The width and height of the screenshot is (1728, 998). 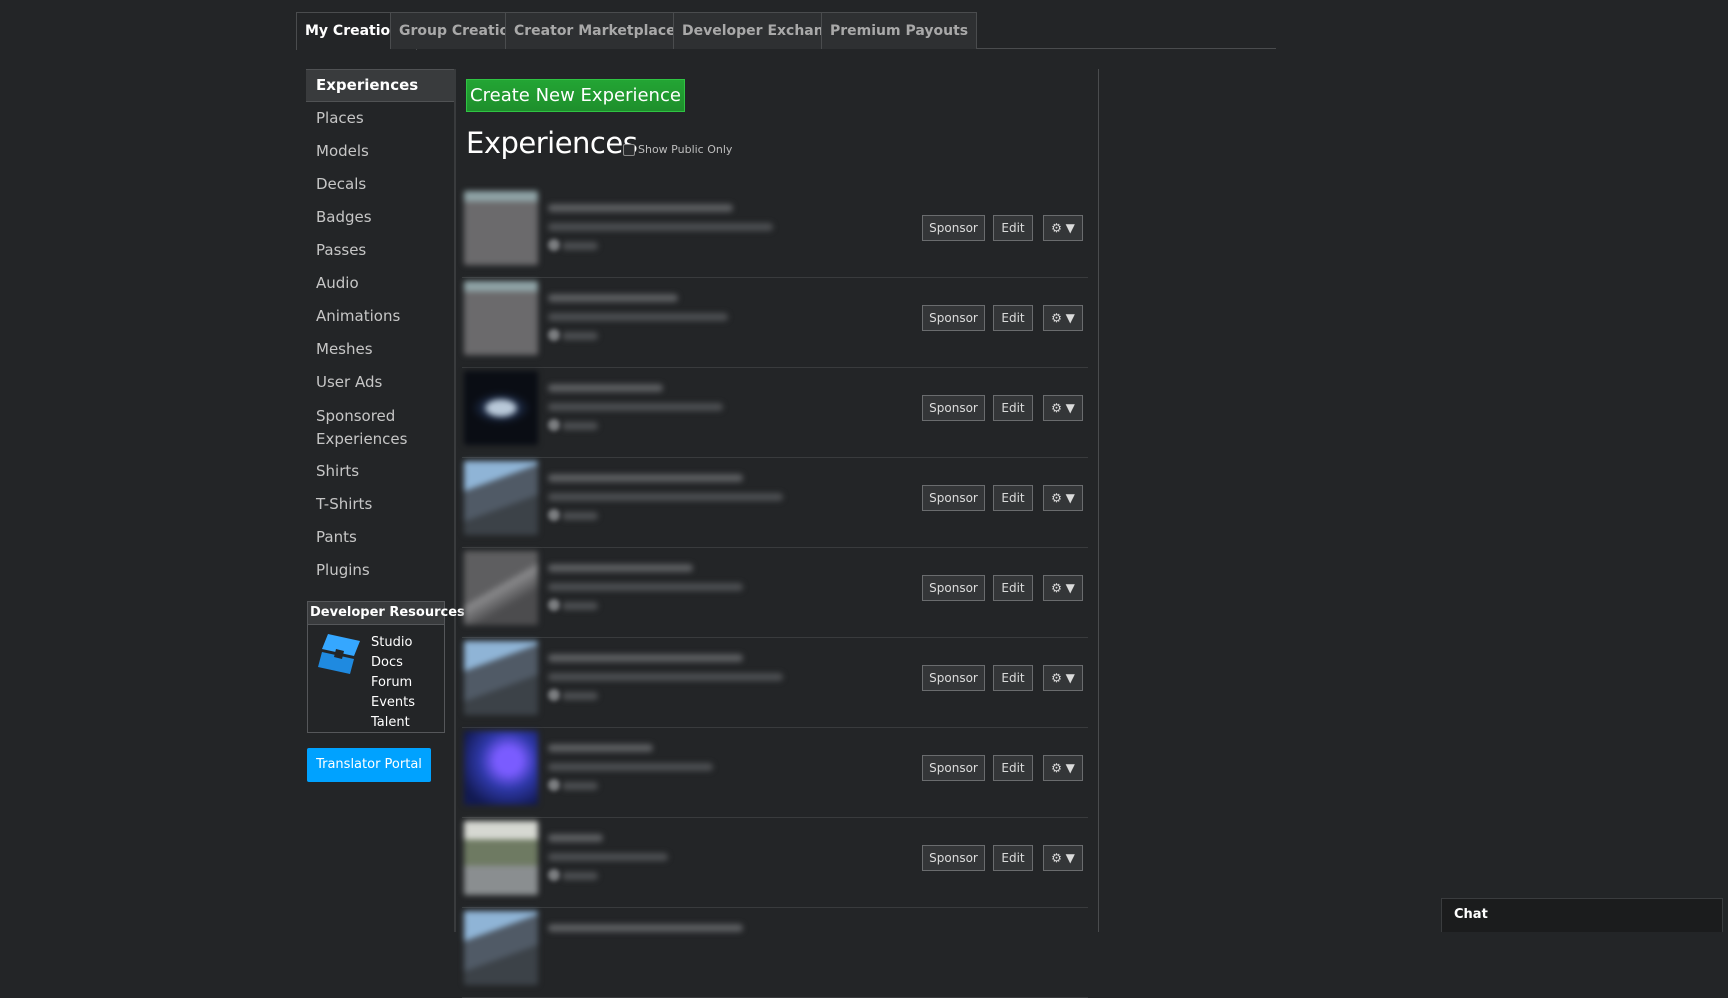 I want to click on sidebar-item-animations: Animations, so click(x=381, y=316).